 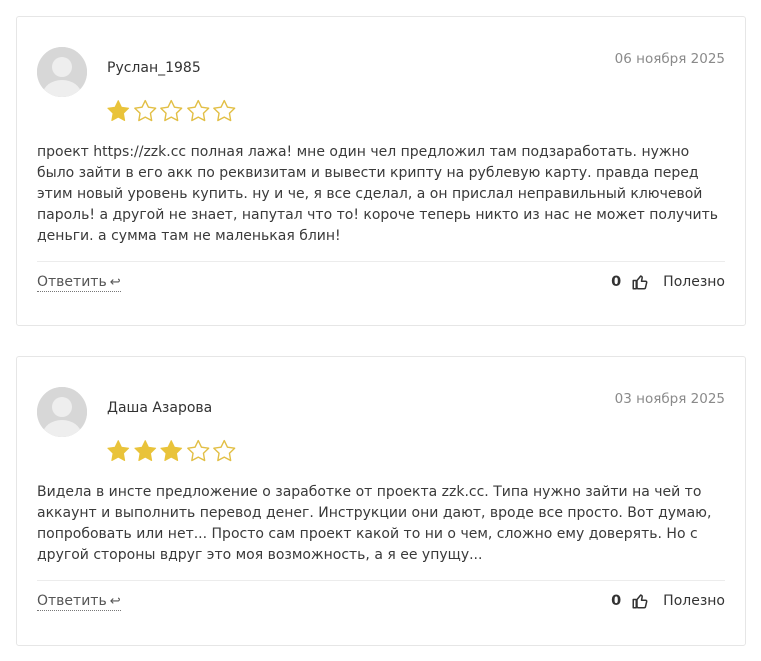 What do you see at coordinates (160, 408) in the screenshot?
I see `review-author: Даша Азарова` at bounding box center [160, 408].